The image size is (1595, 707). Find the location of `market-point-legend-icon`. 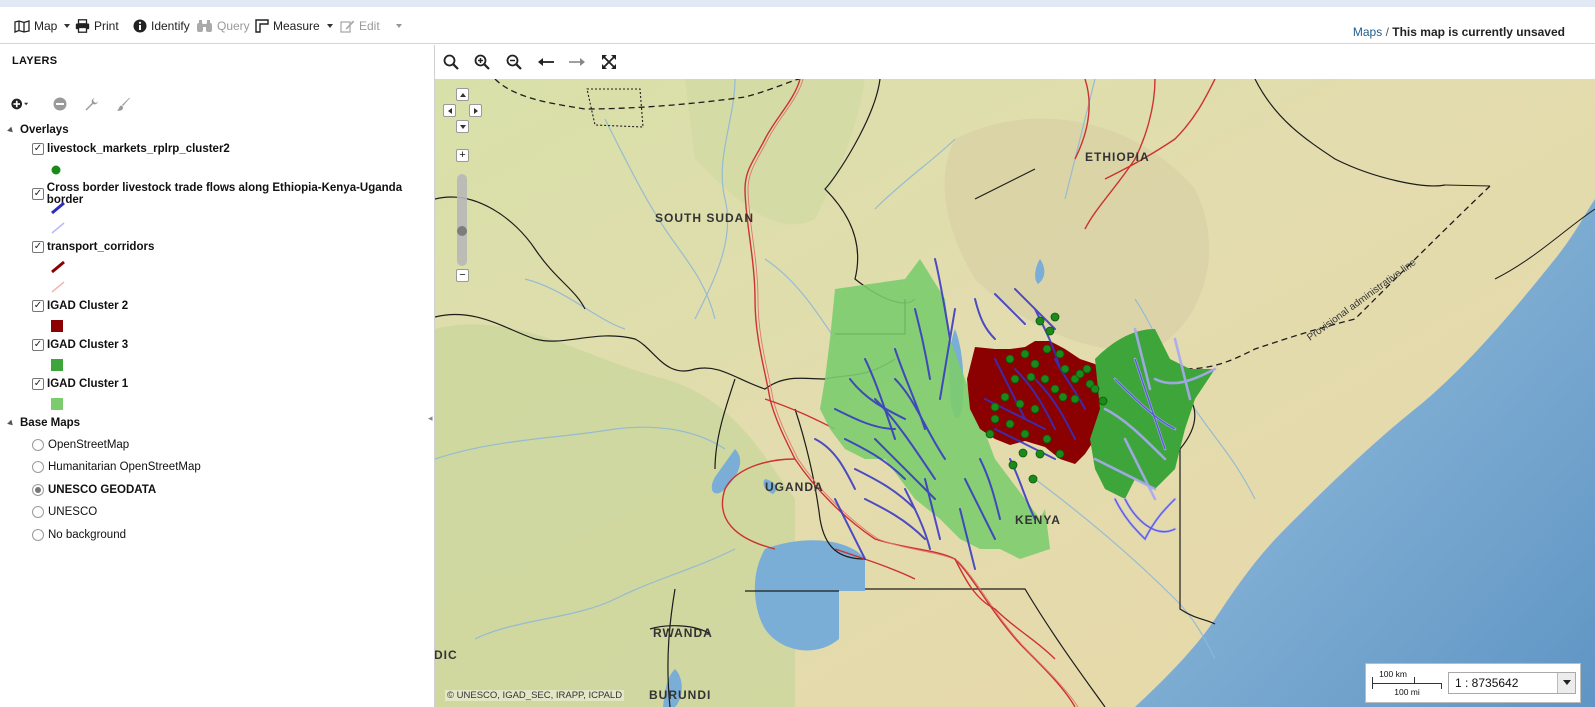

market-point-legend-icon is located at coordinates (56, 170).